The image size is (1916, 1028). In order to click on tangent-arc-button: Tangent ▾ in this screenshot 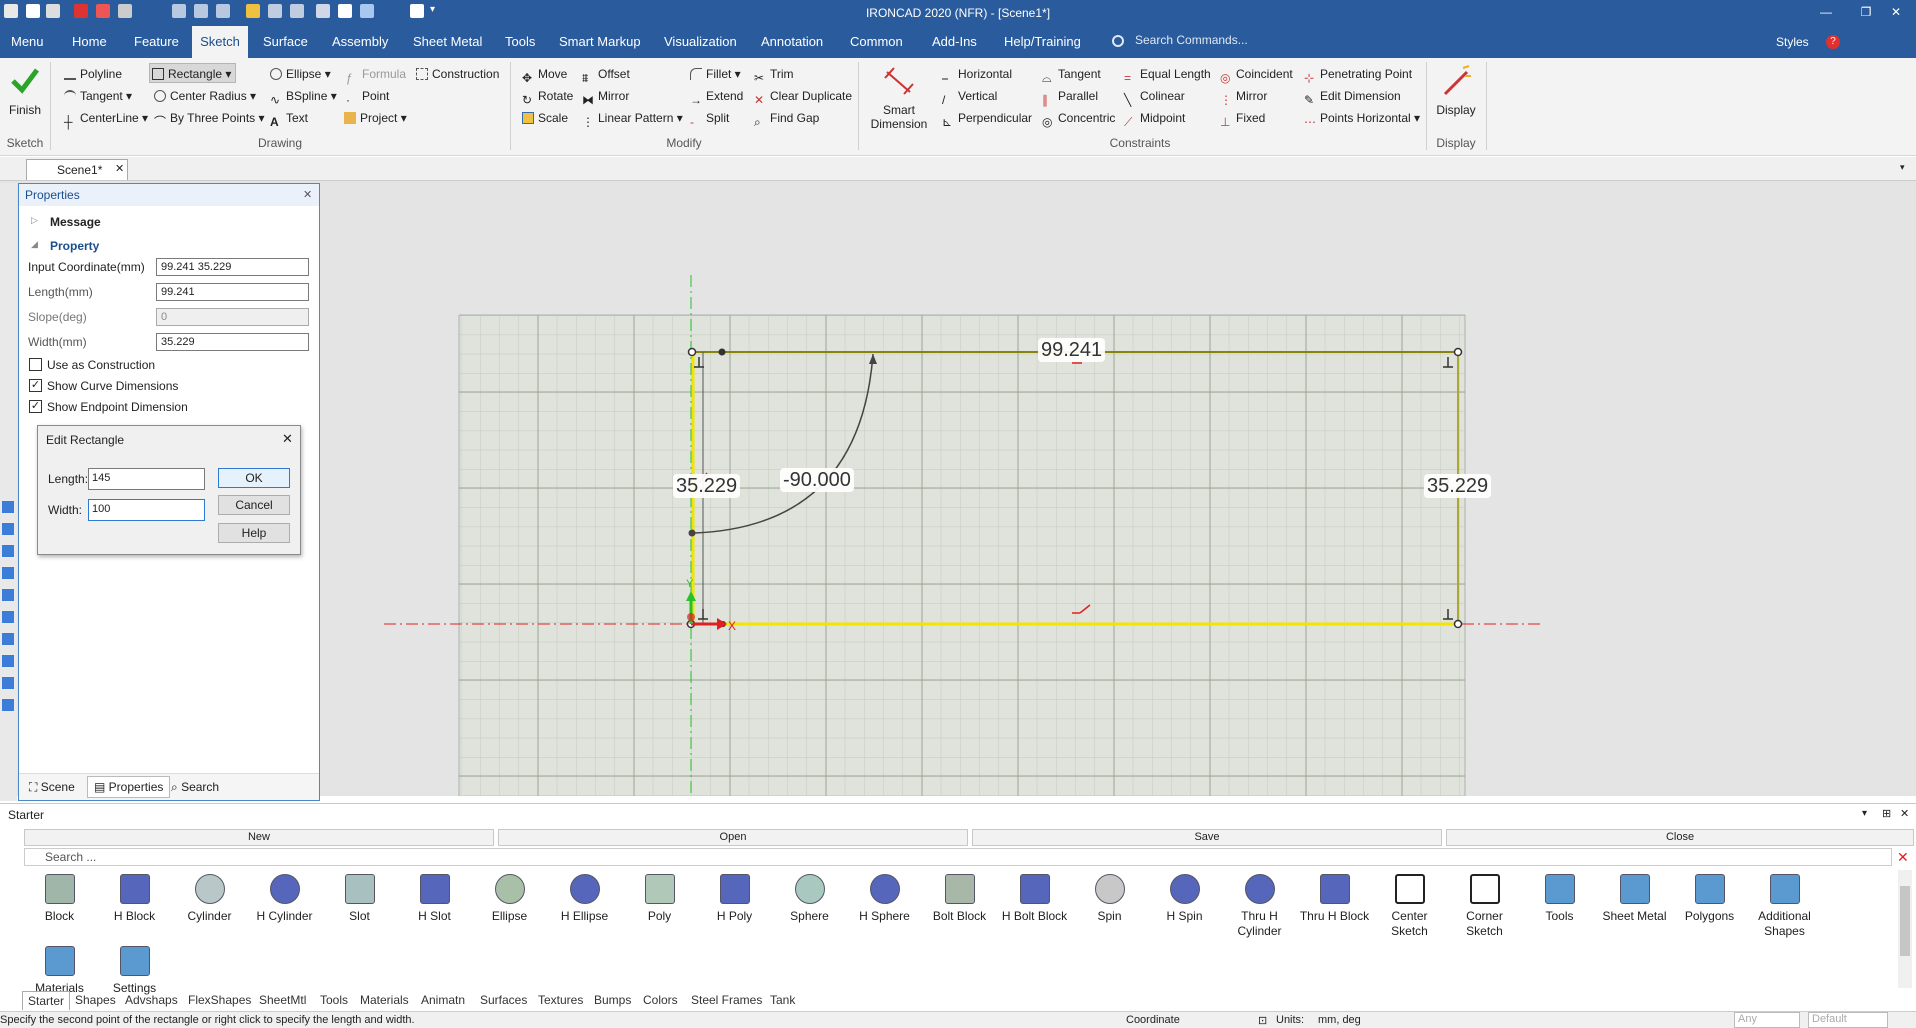, I will do `click(97, 96)`.